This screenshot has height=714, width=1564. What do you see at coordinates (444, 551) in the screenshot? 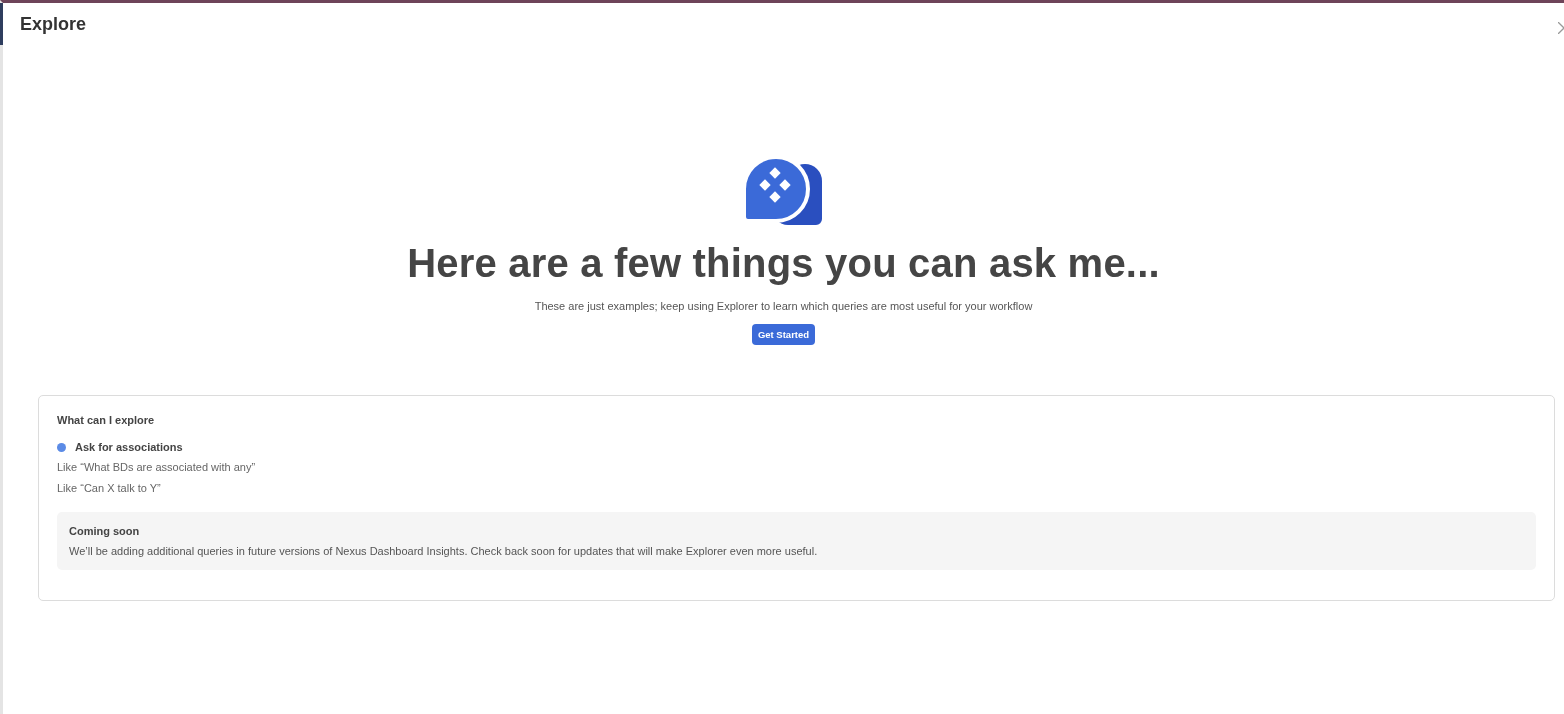
I see `notice-text: We’ll be adding additional queries in future versions of Nexus Dashboard Insights. Check back soon for updates that will make Explorer even more useful.` at bounding box center [444, 551].